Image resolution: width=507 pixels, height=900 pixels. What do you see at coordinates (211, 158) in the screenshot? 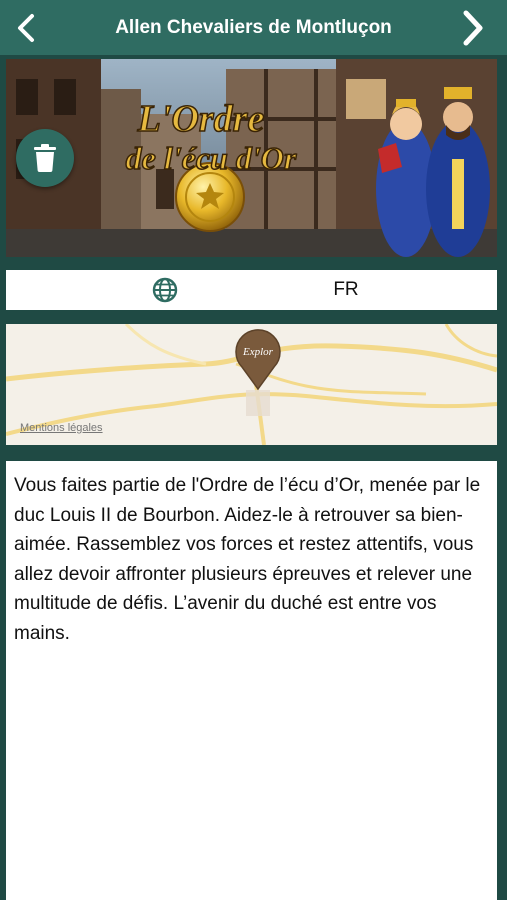
I see `hero-logo-line2: de l'écu d'Or` at bounding box center [211, 158].